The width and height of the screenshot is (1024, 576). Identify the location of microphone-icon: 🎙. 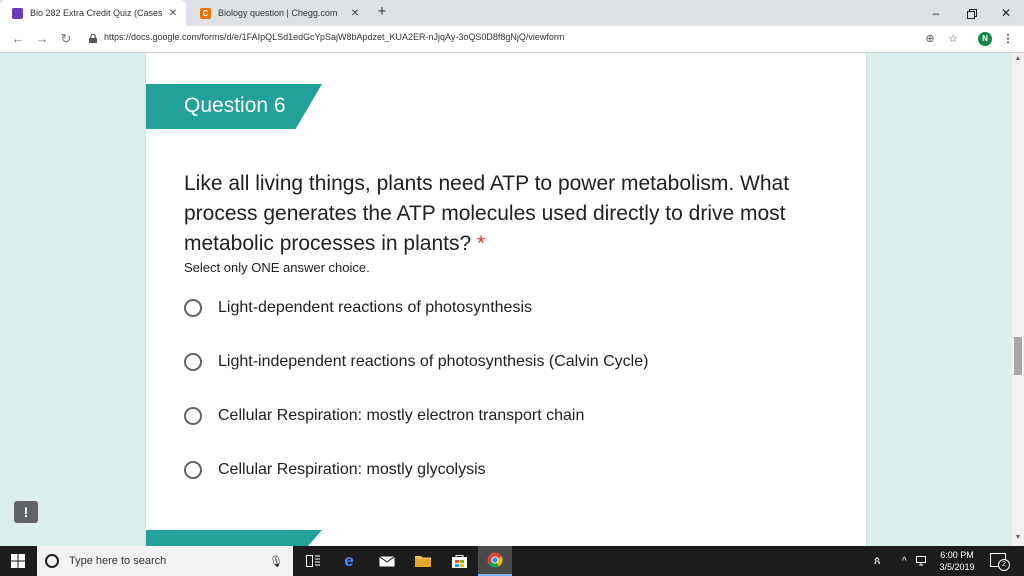
(276, 561).